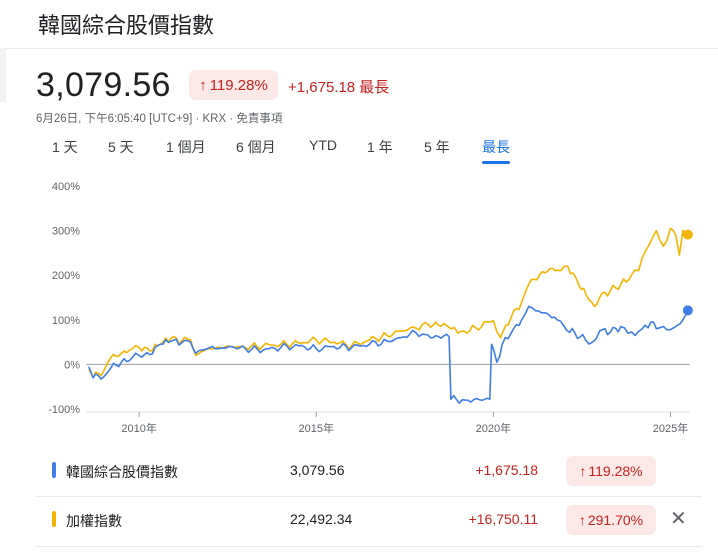  Describe the element at coordinates (369, 472) in the screenshot. I see `legend-row-kospi: 韓國綜合股價指數 3,079.56 +1,675.18 ↑ 119.28%` at that location.